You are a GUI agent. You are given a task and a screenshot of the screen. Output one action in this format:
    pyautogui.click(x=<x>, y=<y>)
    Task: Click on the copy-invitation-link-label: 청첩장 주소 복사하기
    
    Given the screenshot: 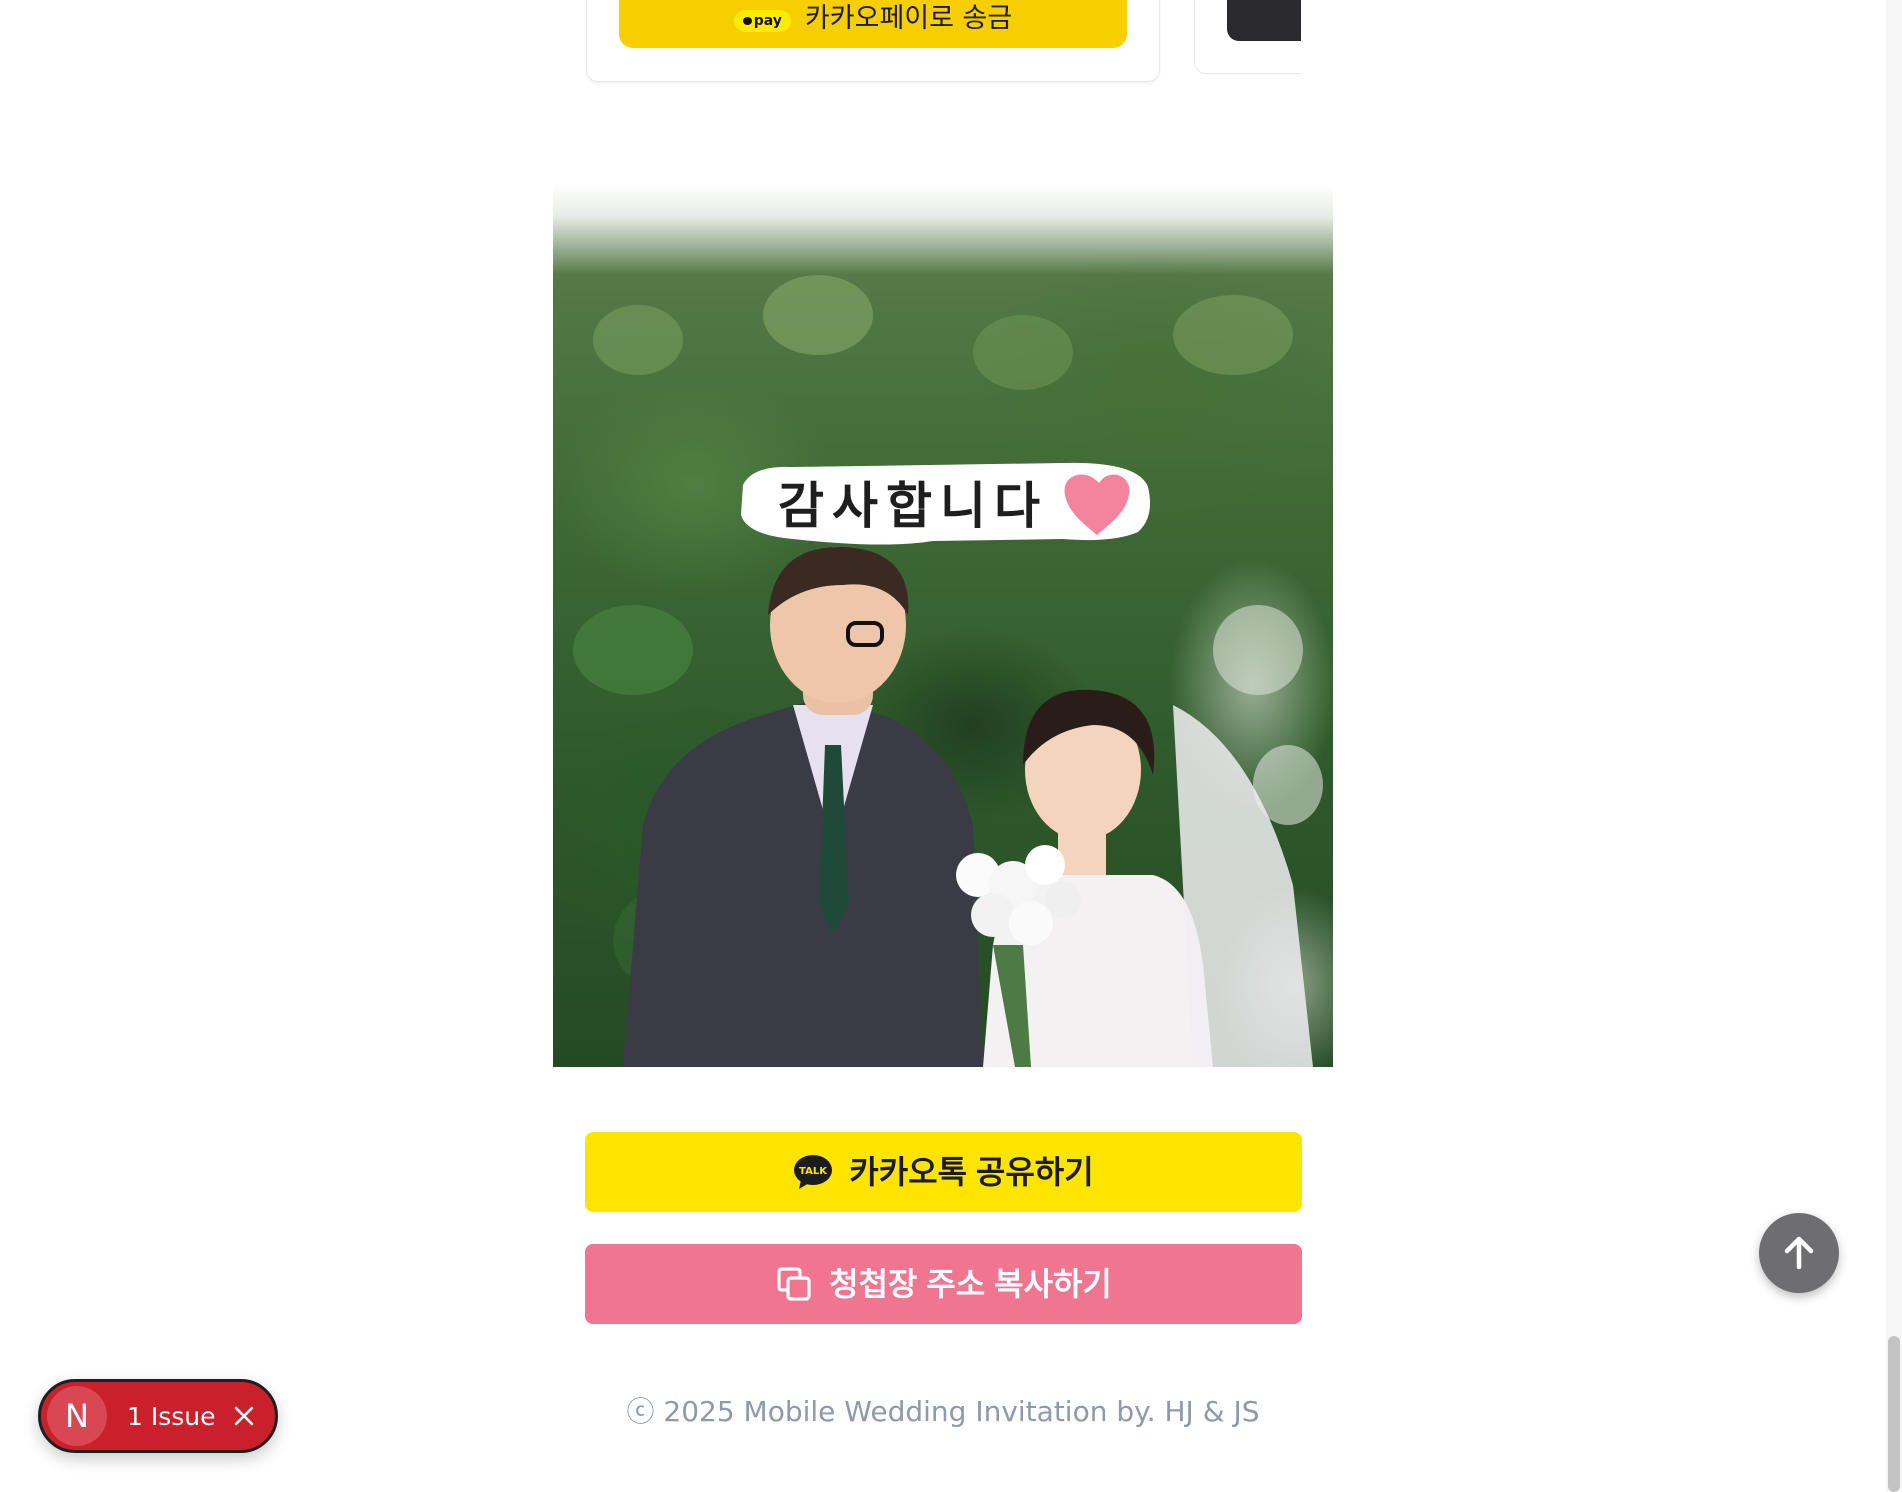 What is the action you would take?
    pyautogui.click(x=970, y=1284)
    